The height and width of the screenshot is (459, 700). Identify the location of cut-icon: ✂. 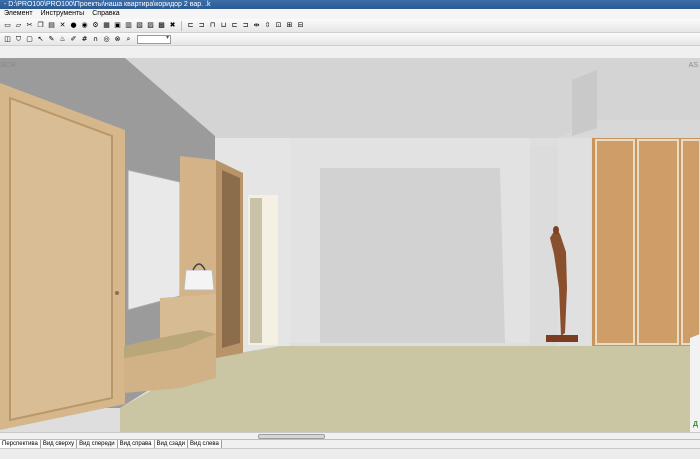
(29, 25).